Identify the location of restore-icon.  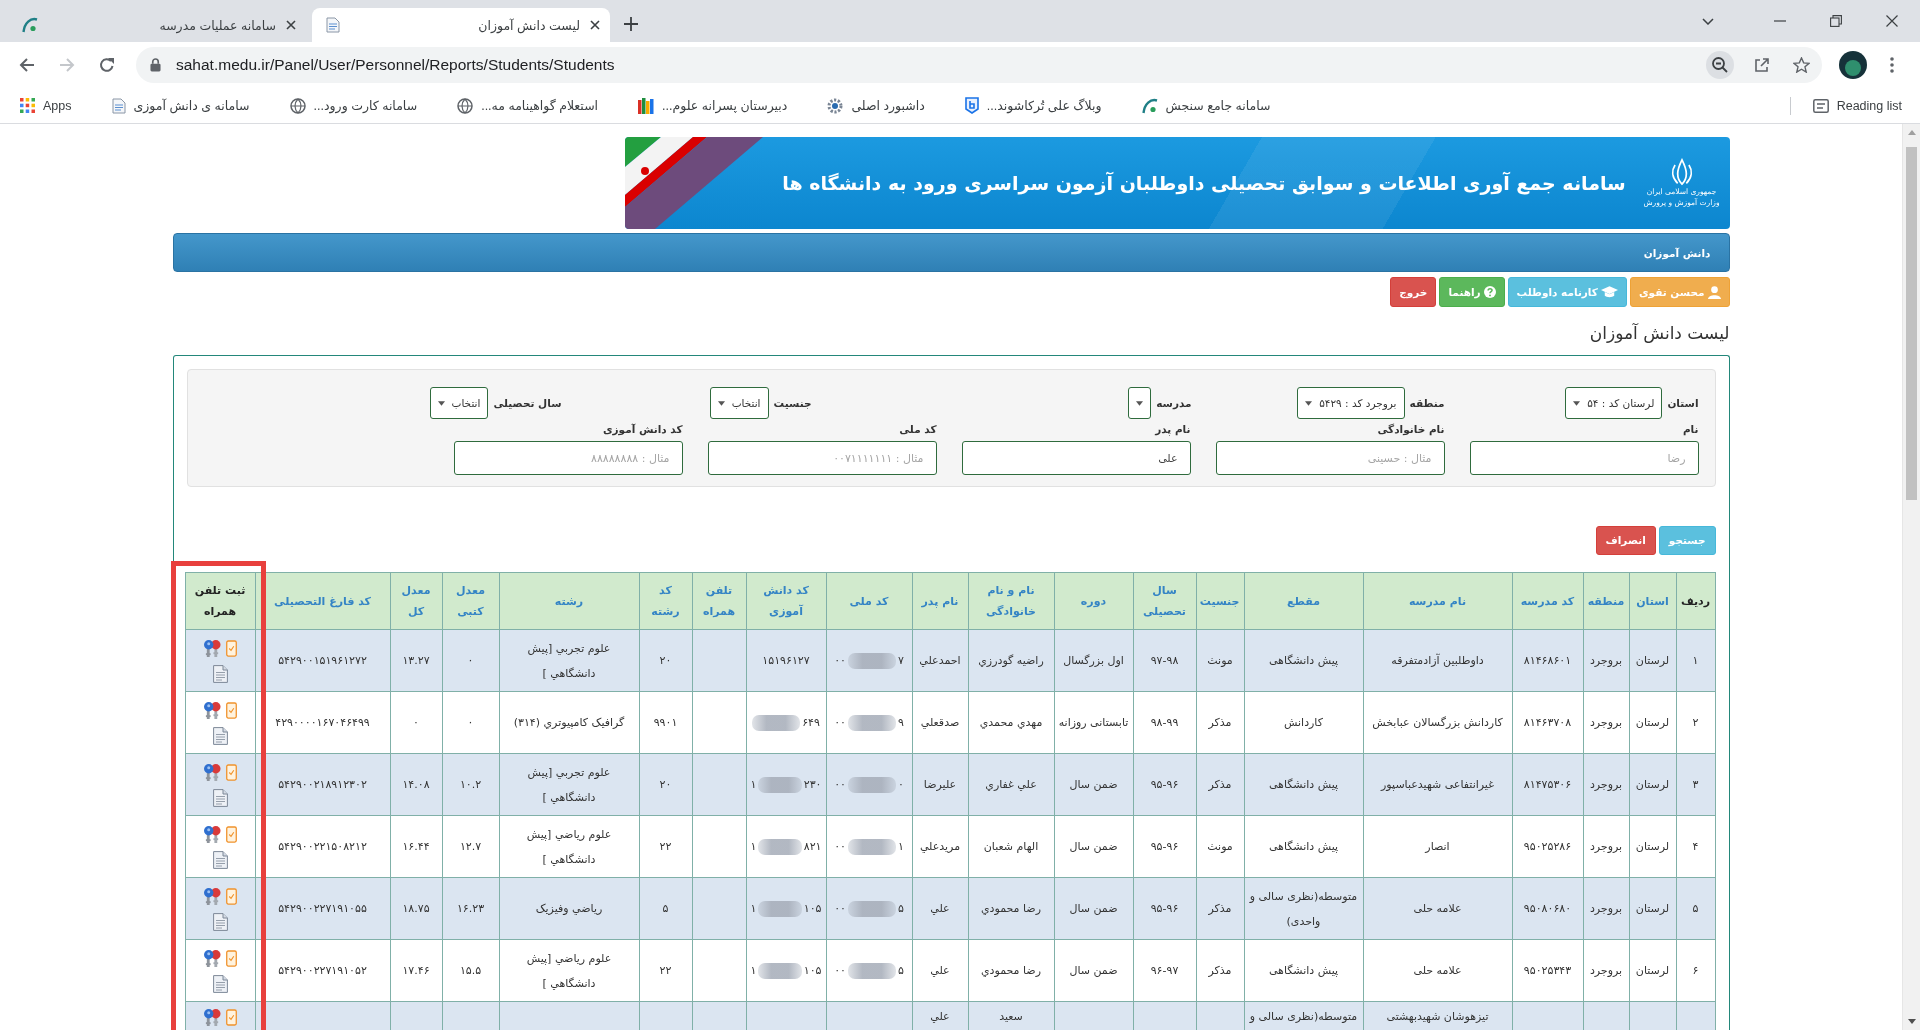
(1836, 21).